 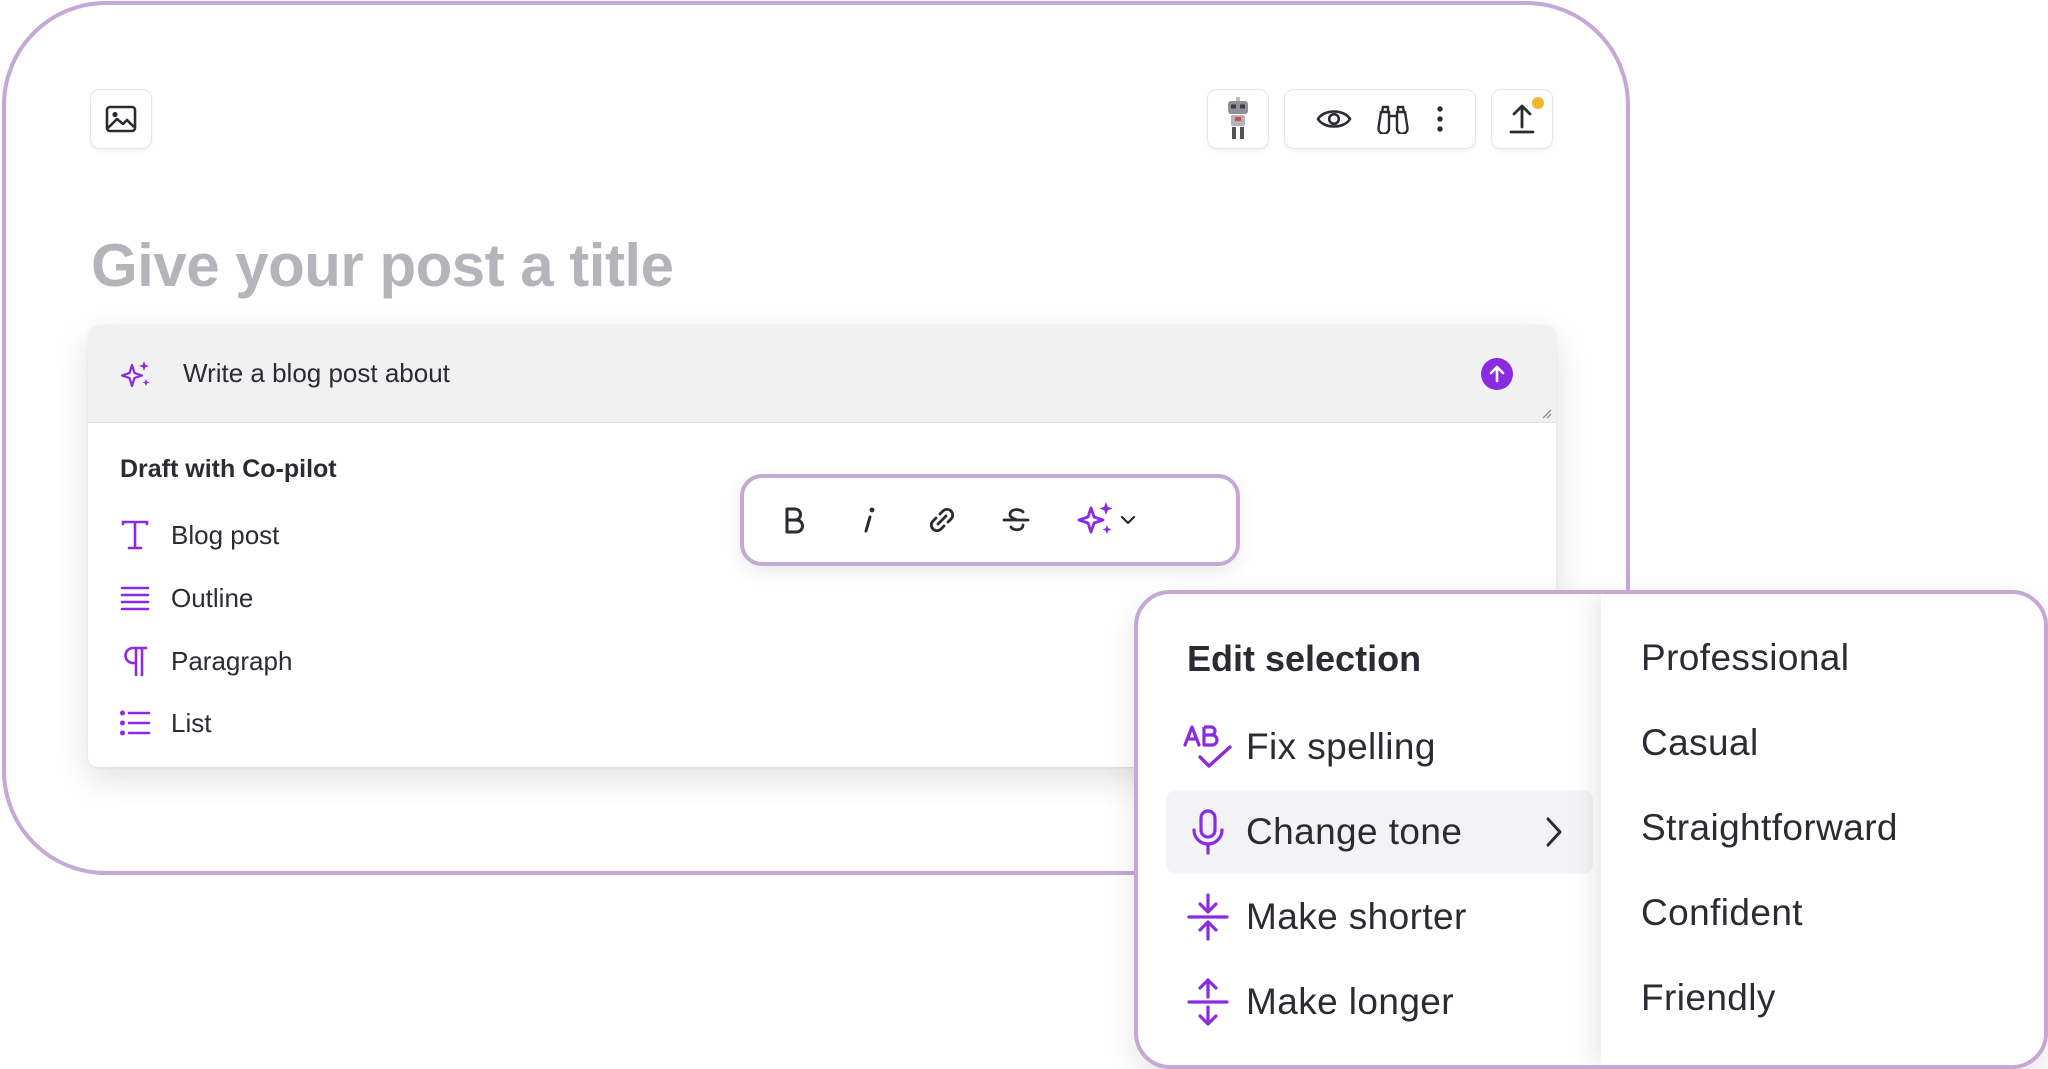 What do you see at coordinates (135, 374) in the screenshot?
I see `sparkle-icon` at bounding box center [135, 374].